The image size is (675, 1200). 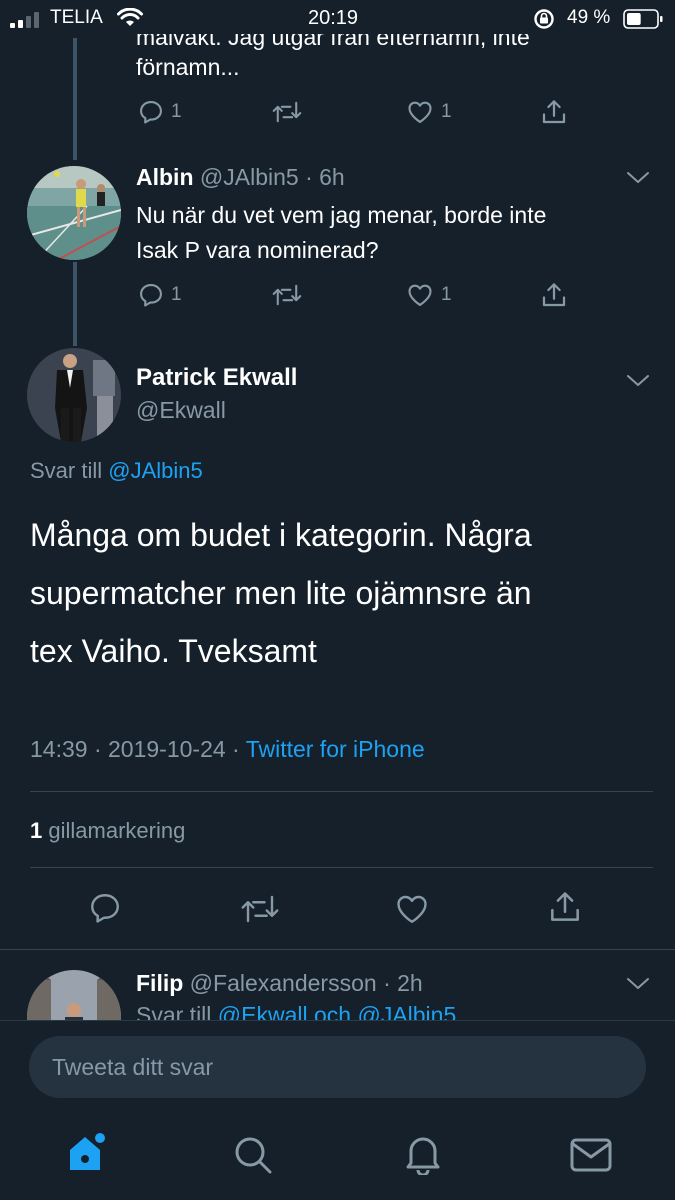 I want to click on display-name: Filip, so click(x=159, y=983).